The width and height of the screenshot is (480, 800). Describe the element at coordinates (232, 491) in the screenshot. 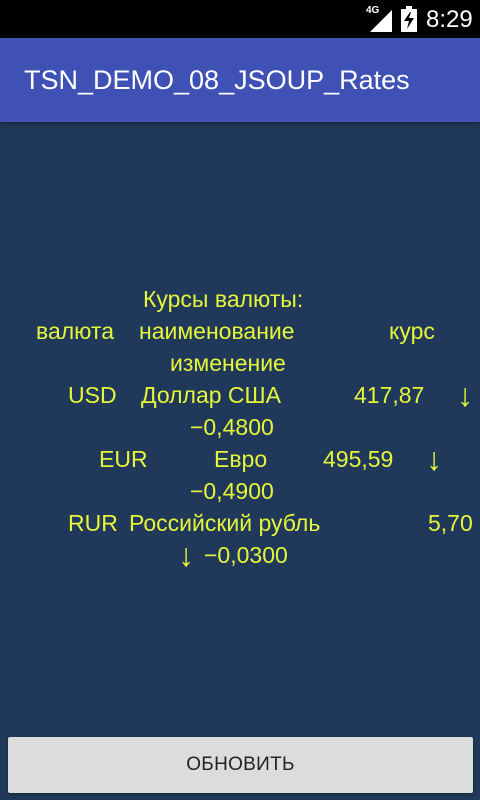

I see `rate-row-change: −0,4900` at that location.